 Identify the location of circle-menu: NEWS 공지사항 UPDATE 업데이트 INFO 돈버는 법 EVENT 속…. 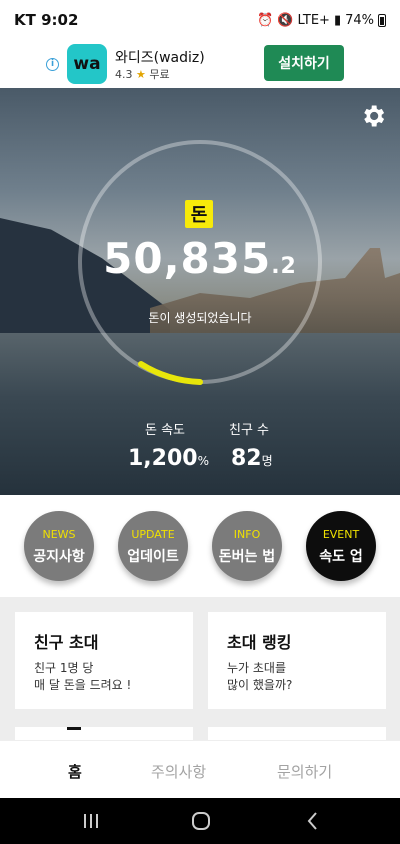
(200, 546).